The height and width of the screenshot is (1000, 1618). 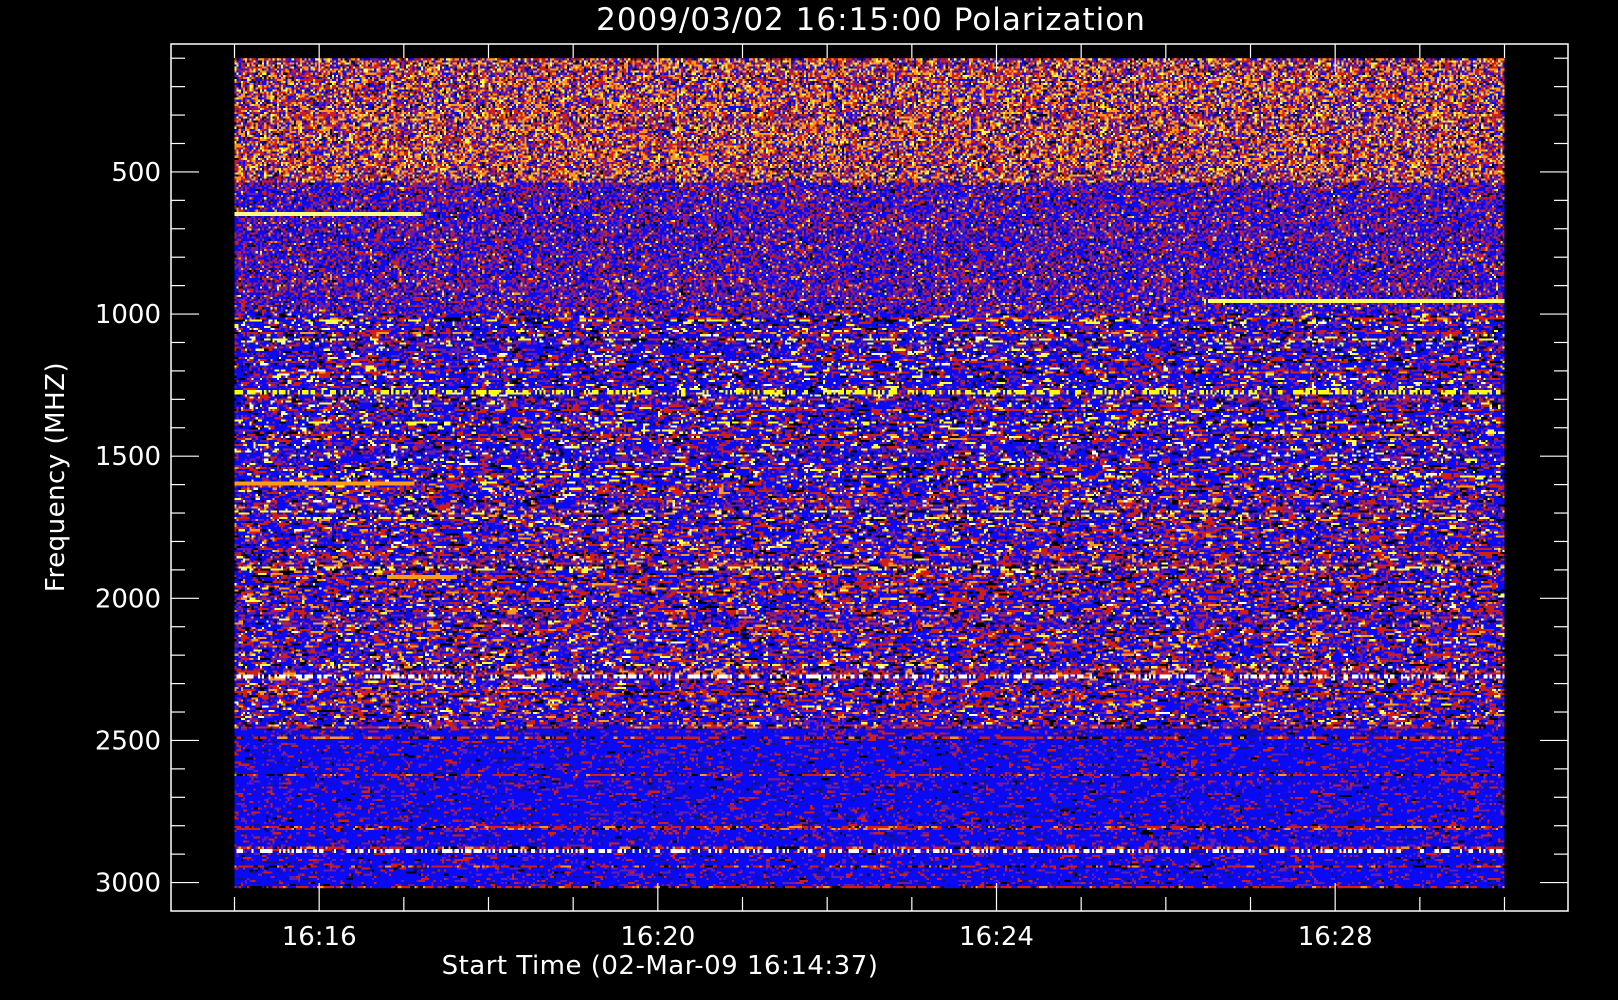 I want to click on y-axis-label: Frequency (MHZ), so click(x=56, y=477).